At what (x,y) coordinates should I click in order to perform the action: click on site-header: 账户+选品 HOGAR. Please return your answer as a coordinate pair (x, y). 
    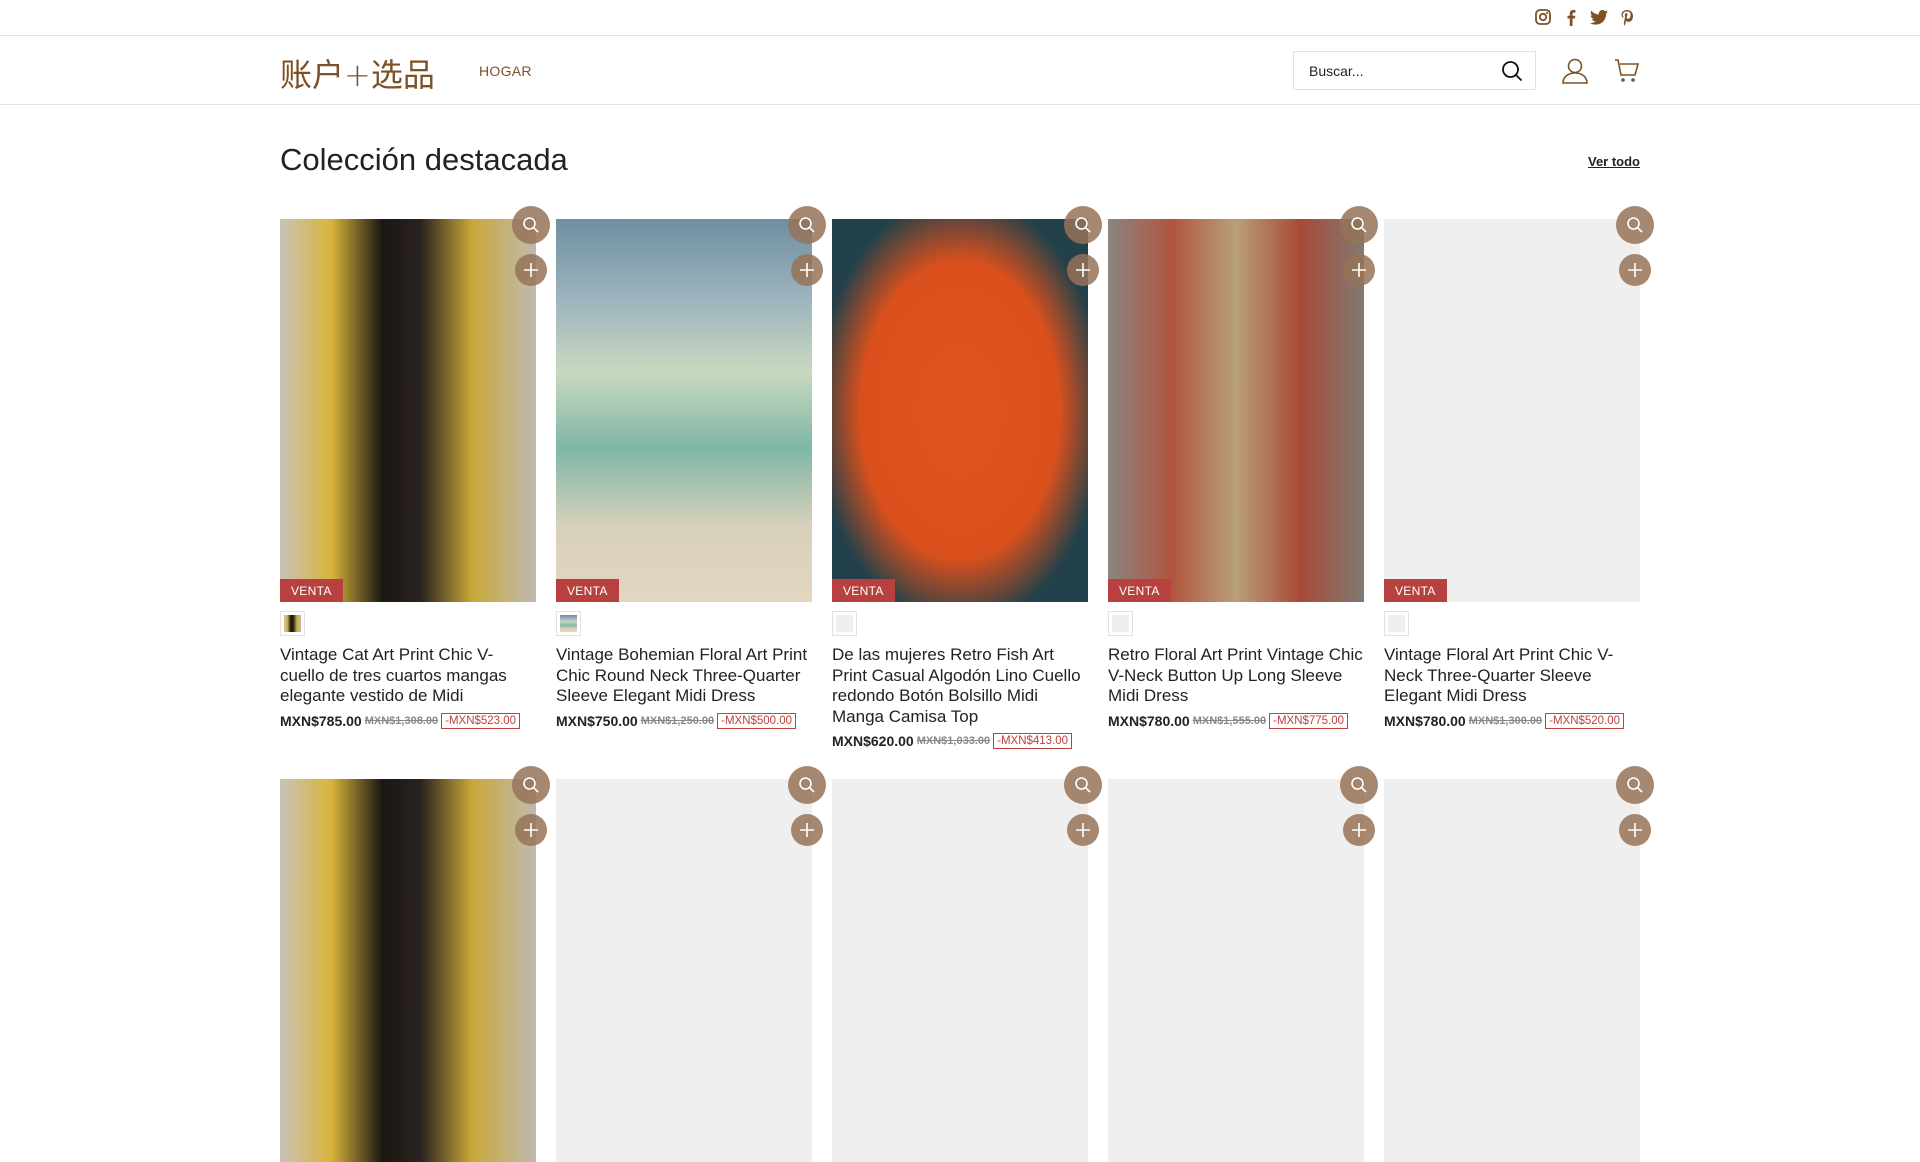
    Looking at the image, I should click on (960, 70).